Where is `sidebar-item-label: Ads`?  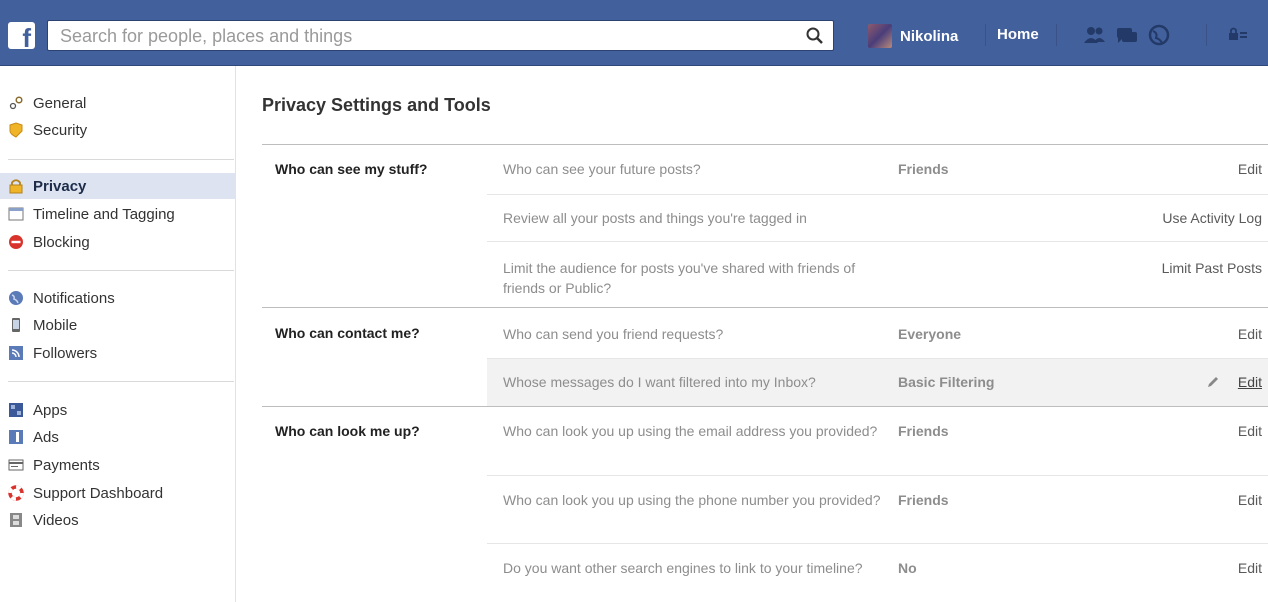 sidebar-item-label: Ads is located at coordinates (46, 437).